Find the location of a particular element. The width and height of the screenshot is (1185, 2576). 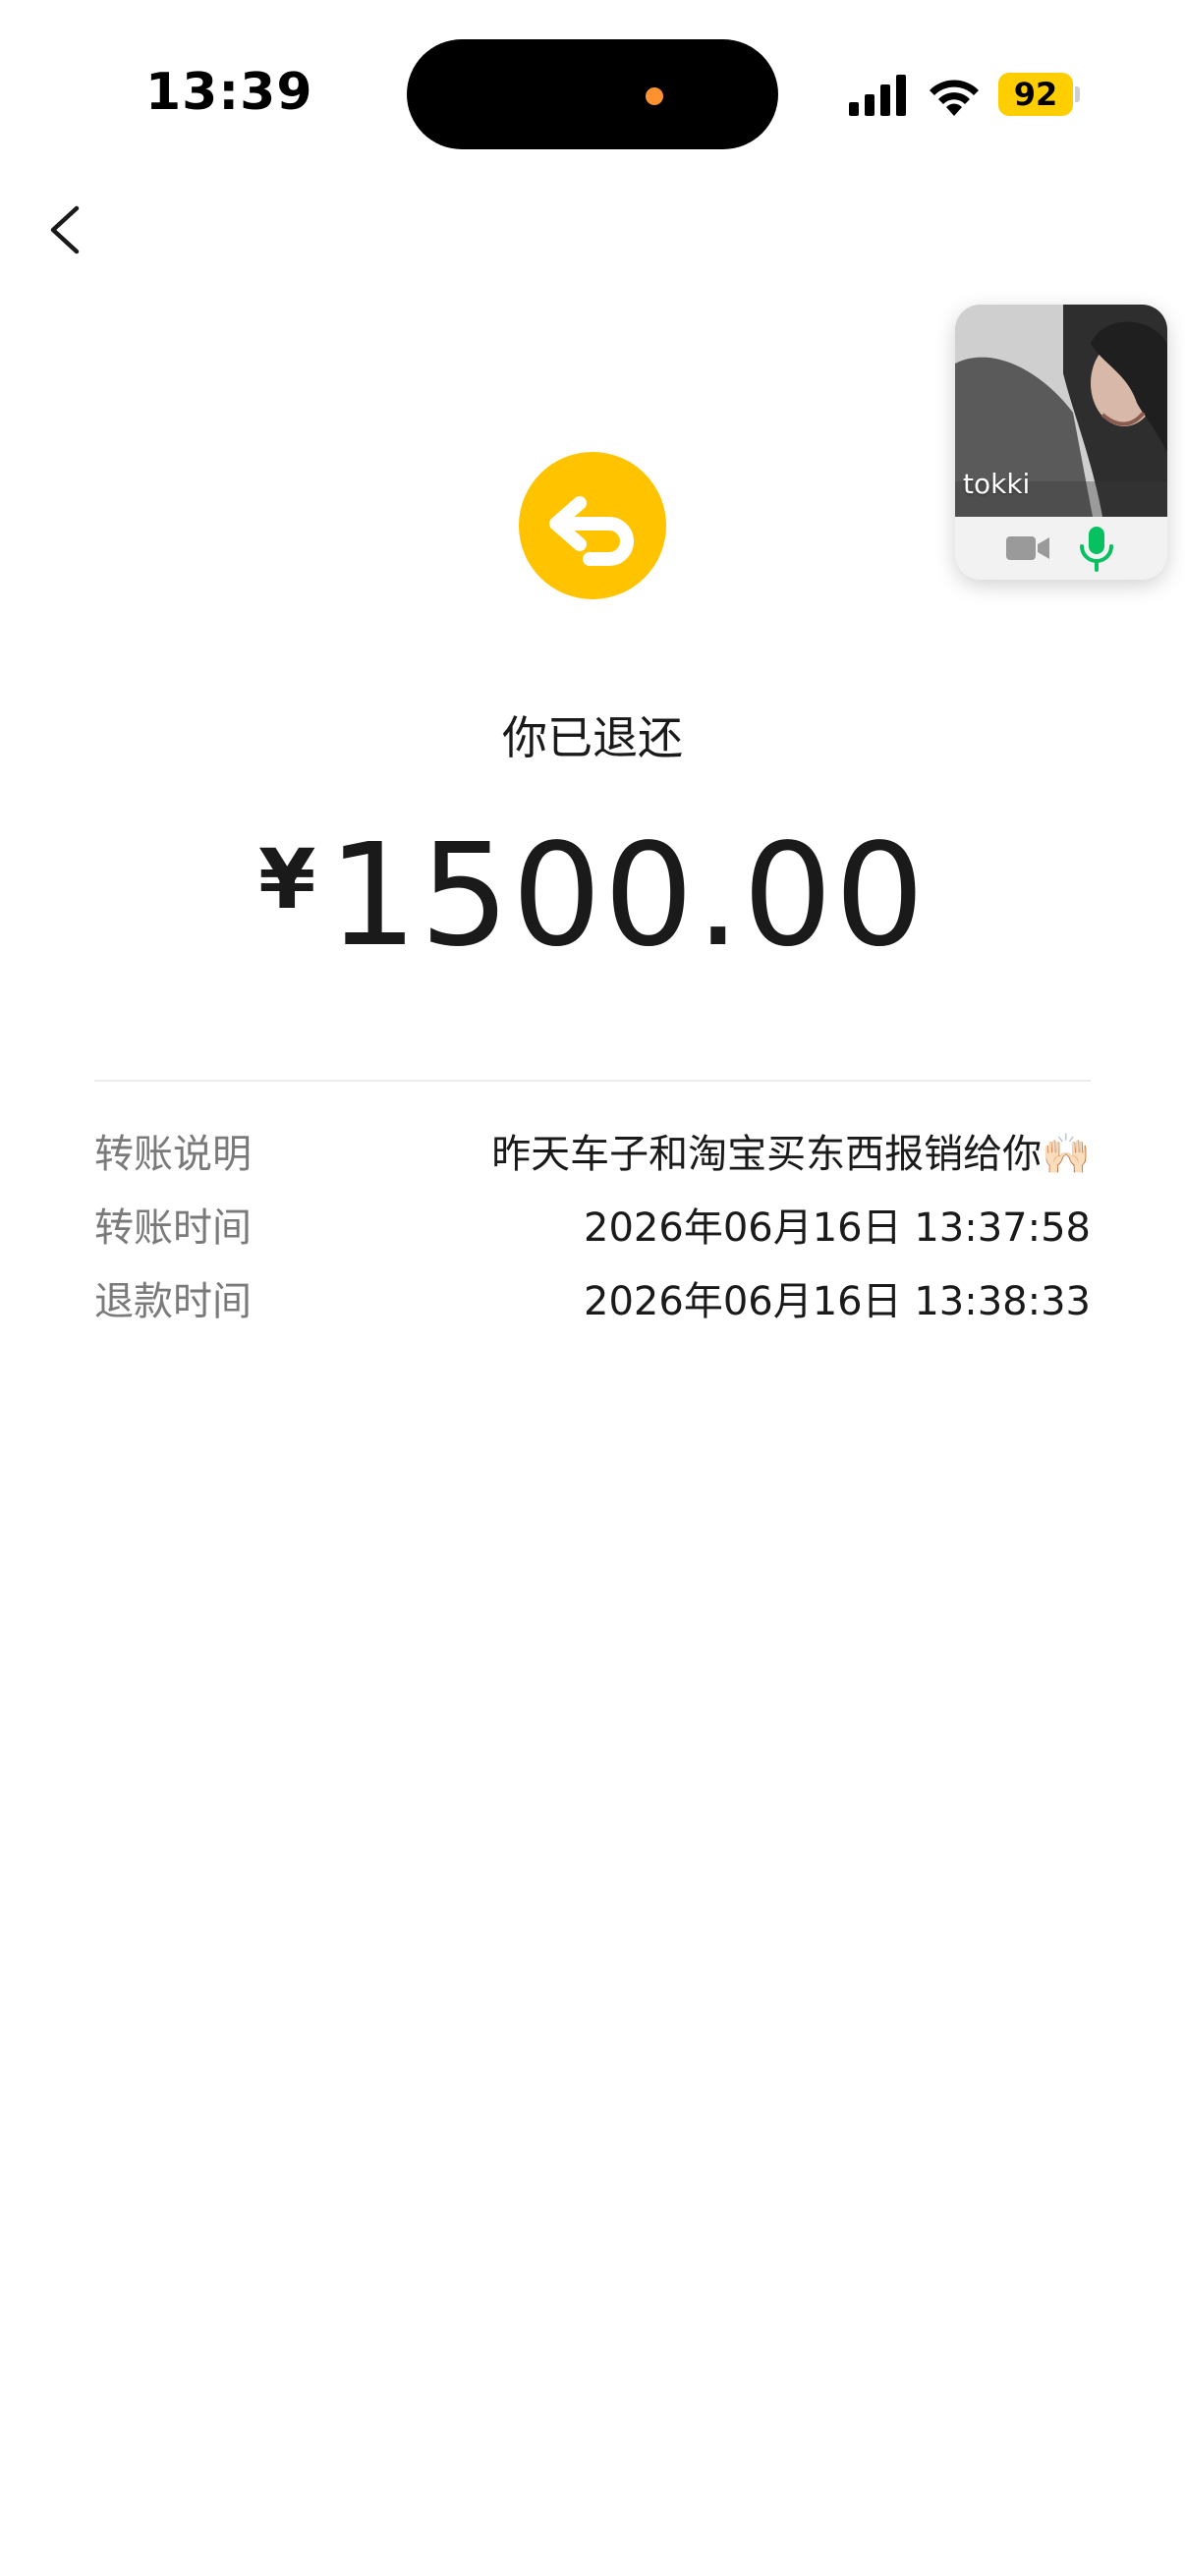

refund-status-badge is located at coordinates (592, 525).